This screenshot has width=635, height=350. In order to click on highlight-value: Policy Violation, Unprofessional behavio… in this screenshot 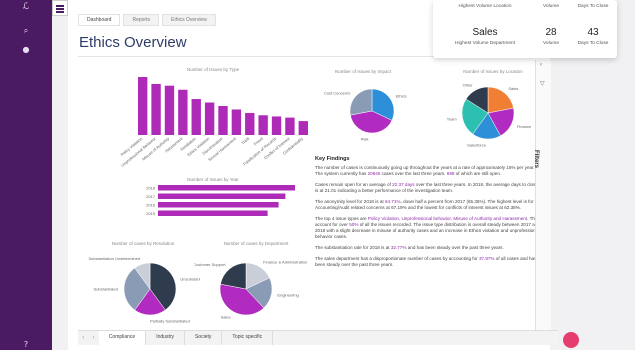, I will do `click(447, 218)`.